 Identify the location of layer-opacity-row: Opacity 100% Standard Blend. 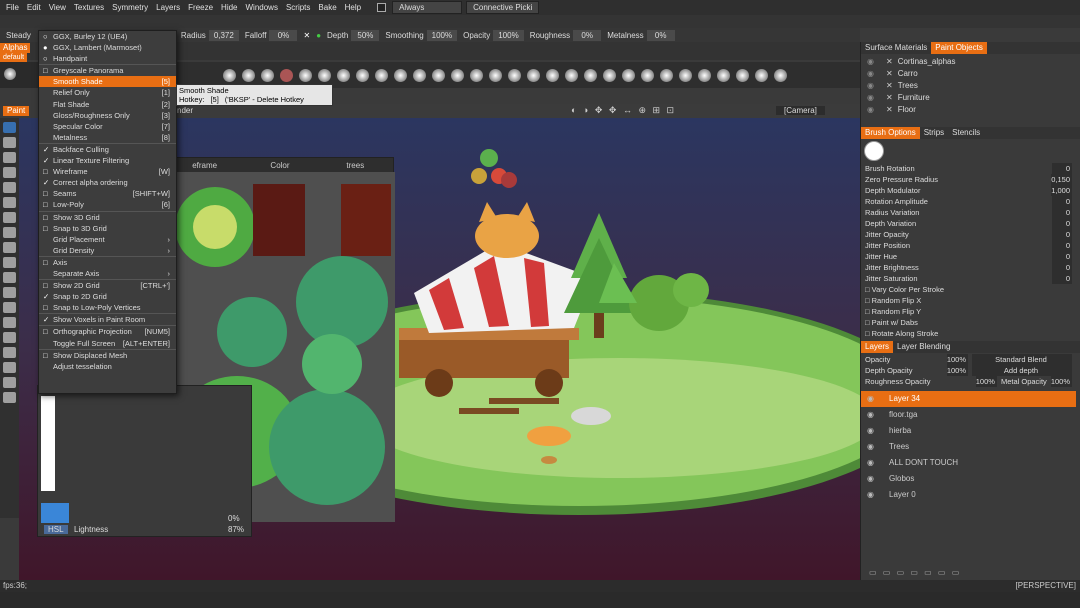
(970, 359).